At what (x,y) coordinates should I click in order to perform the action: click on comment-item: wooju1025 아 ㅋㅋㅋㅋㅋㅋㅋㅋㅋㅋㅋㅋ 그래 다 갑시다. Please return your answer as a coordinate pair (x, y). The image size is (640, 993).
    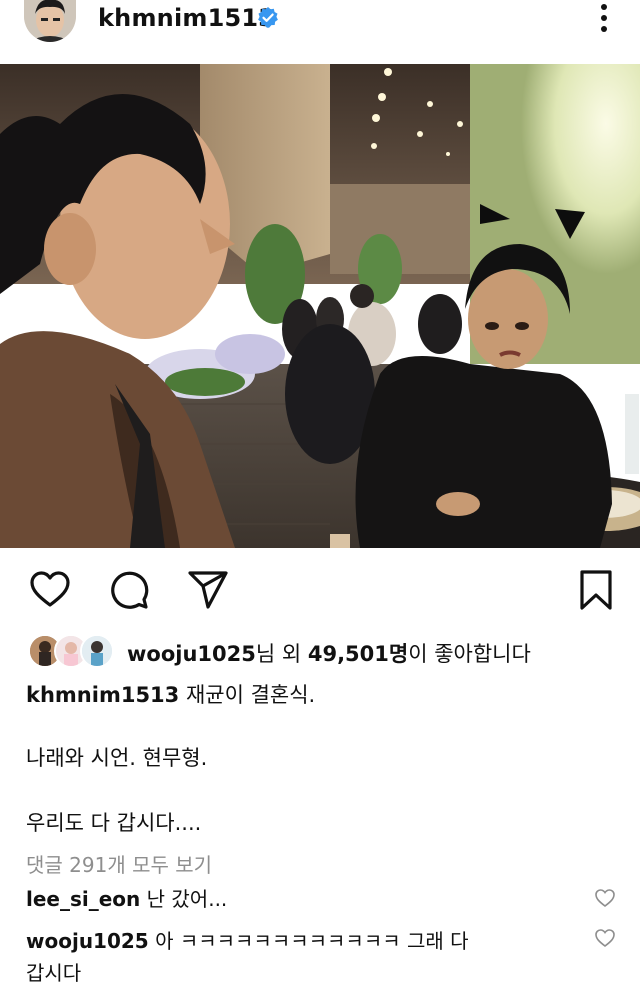
    Looking at the image, I should click on (286, 957).